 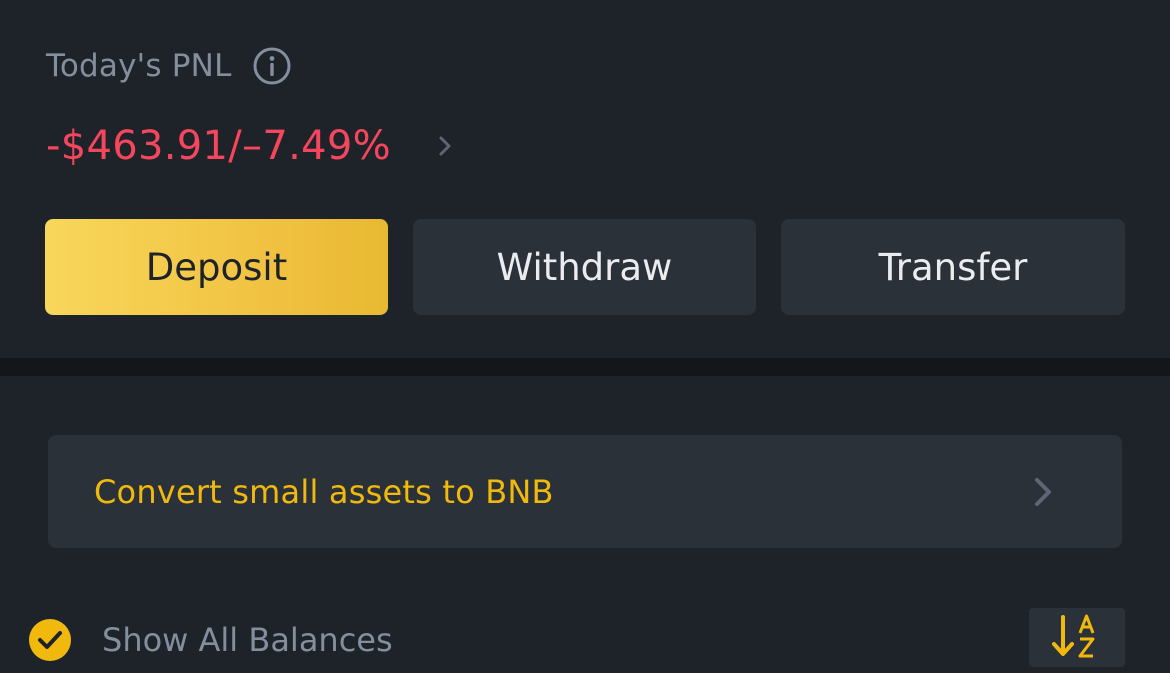 I want to click on check-circle-icon, so click(x=50, y=640).